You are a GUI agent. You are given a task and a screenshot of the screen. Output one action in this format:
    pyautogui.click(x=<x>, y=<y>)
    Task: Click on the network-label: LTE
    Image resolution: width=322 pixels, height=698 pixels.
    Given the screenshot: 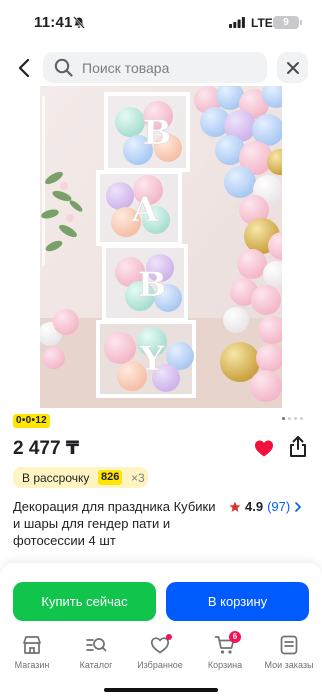 What is the action you would take?
    pyautogui.click(x=262, y=23)
    